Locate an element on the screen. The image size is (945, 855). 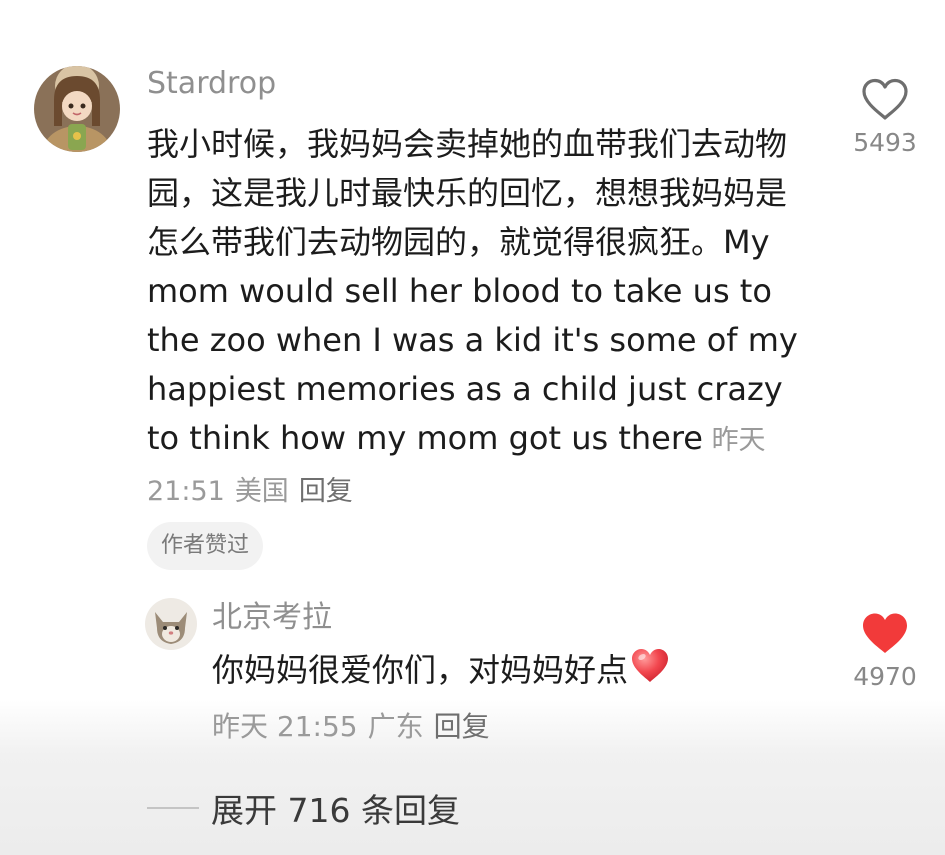
reply-time: 昨天 21:55 is located at coordinates (285, 726).